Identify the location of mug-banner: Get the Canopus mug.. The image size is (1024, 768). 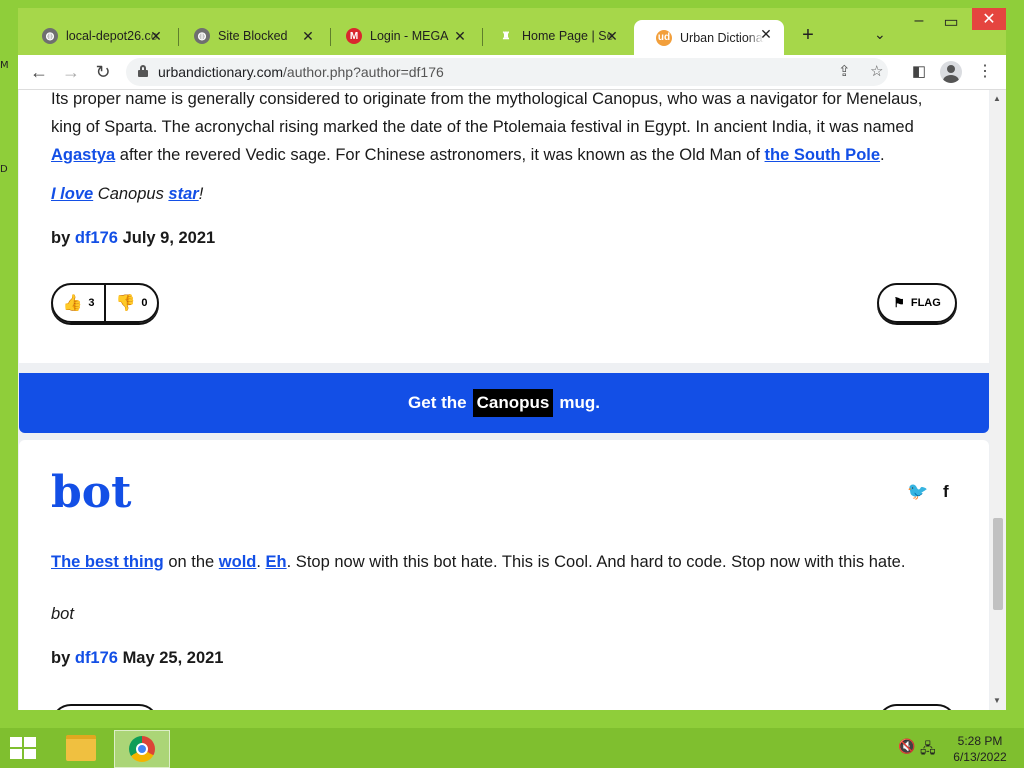
(504, 403).